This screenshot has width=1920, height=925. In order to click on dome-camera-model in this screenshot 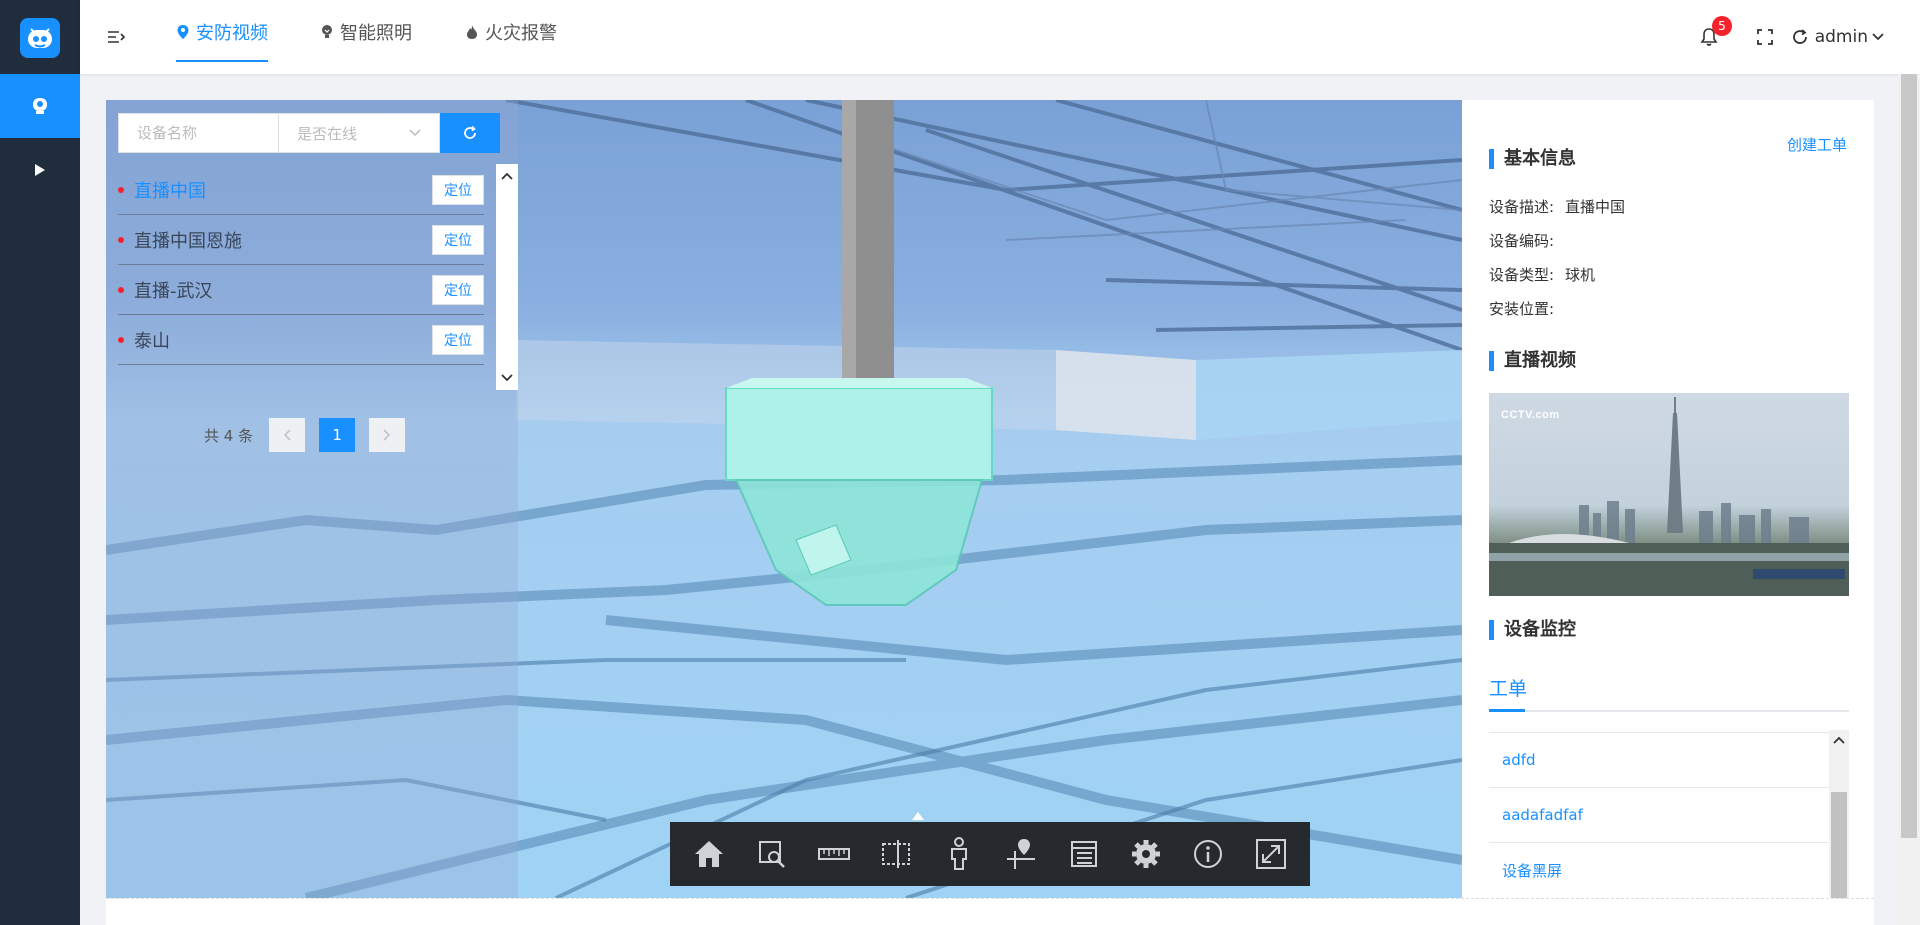, I will do `click(859, 492)`.